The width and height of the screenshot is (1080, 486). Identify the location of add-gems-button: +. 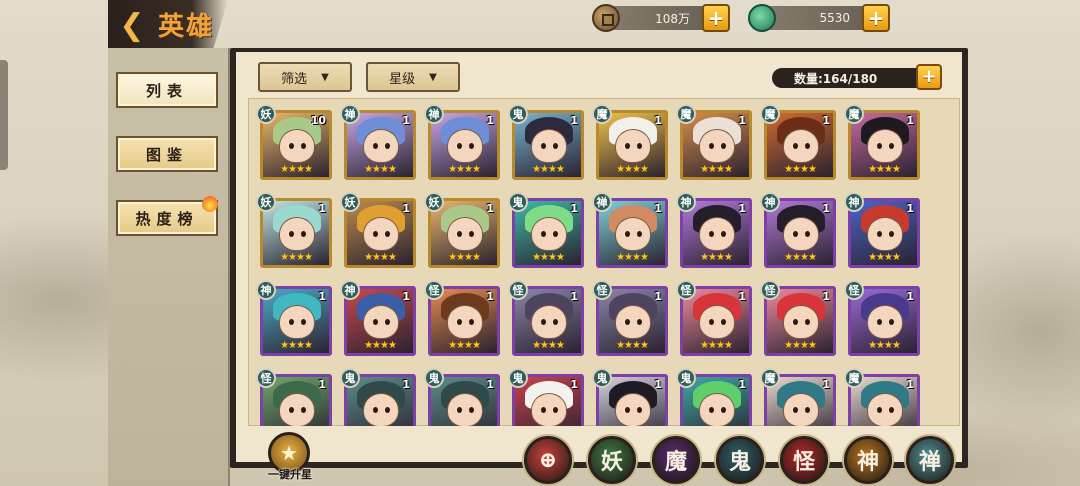
(876, 18).